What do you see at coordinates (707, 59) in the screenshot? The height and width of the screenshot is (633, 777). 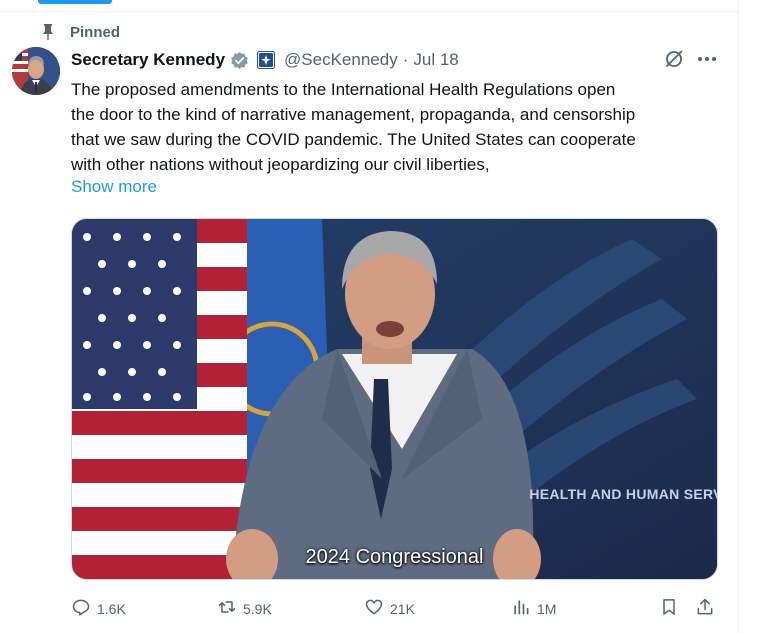 I see `more-icon` at bounding box center [707, 59].